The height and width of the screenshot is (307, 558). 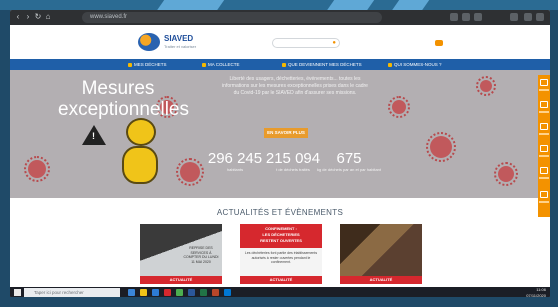 I want to click on chrome-icon, so click(x=179, y=292).